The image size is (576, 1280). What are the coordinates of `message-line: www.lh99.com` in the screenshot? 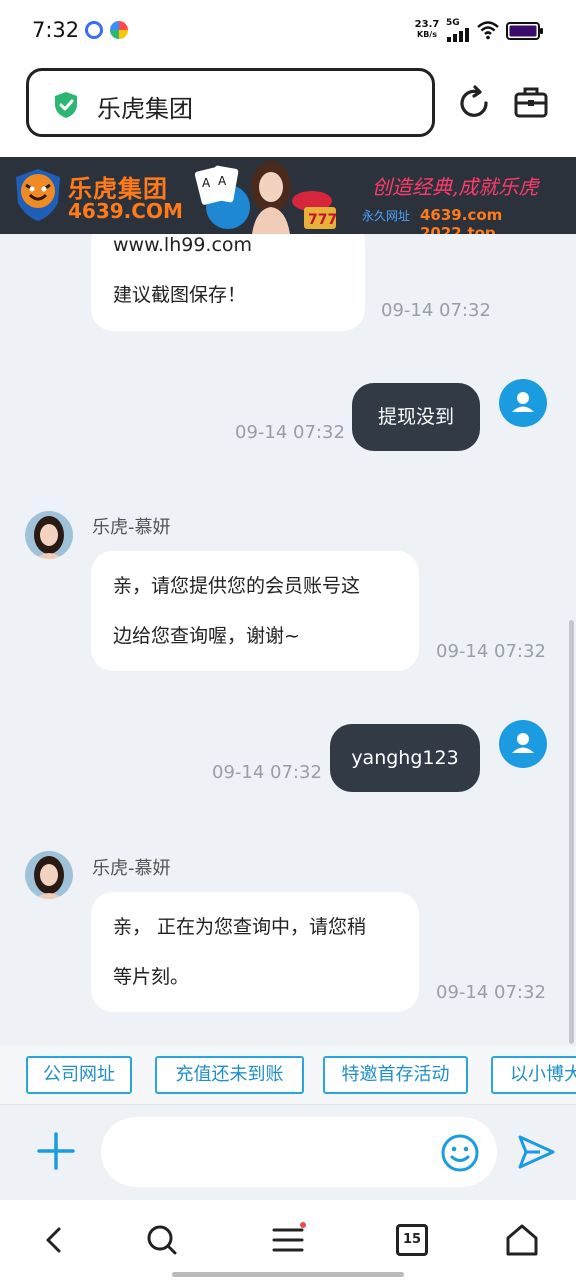 It's located at (183, 245).